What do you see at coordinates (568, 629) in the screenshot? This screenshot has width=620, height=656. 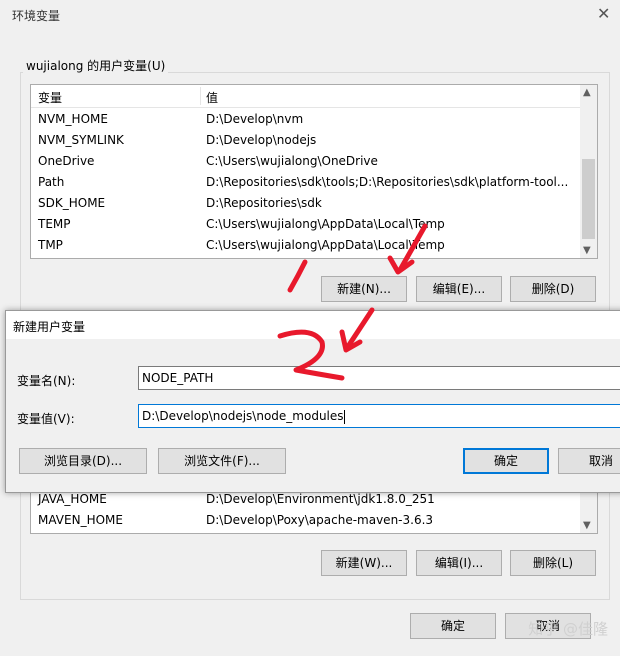 I see `watermark: 知乎 @佳隆` at bounding box center [568, 629].